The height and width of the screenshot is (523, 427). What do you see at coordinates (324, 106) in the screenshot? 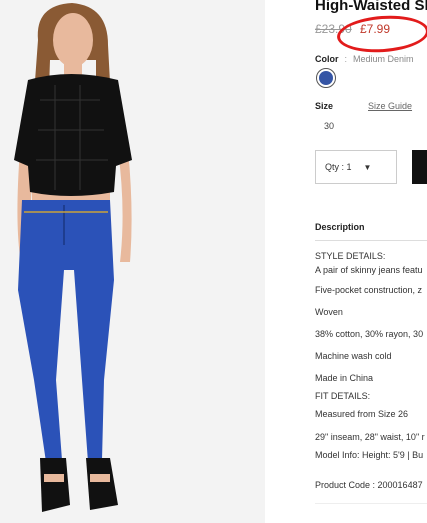
I see `size-label: Size` at bounding box center [324, 106].